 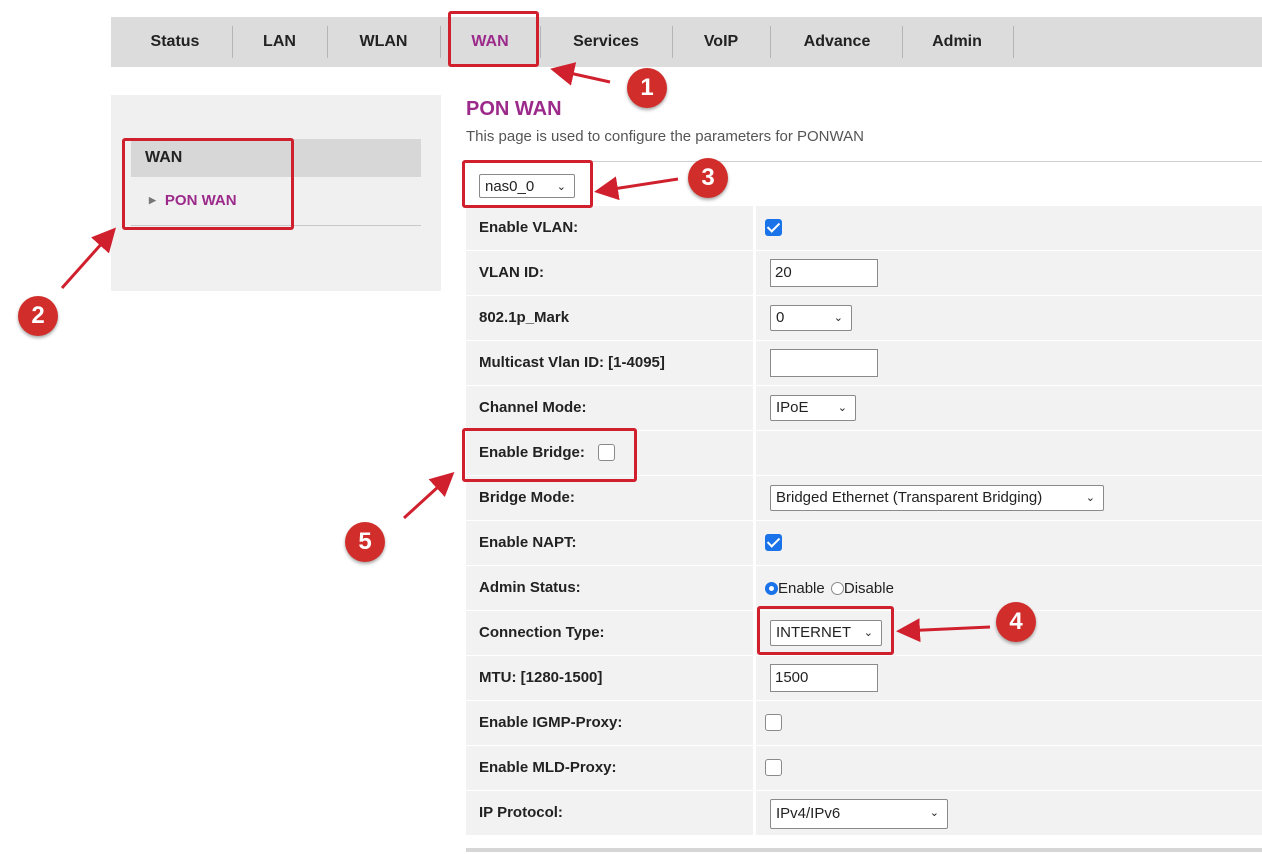 What do you see at coordinates (824, 363) in the screenshot?
I see `multicast-vlan-input` at bounding box center [824, 363].